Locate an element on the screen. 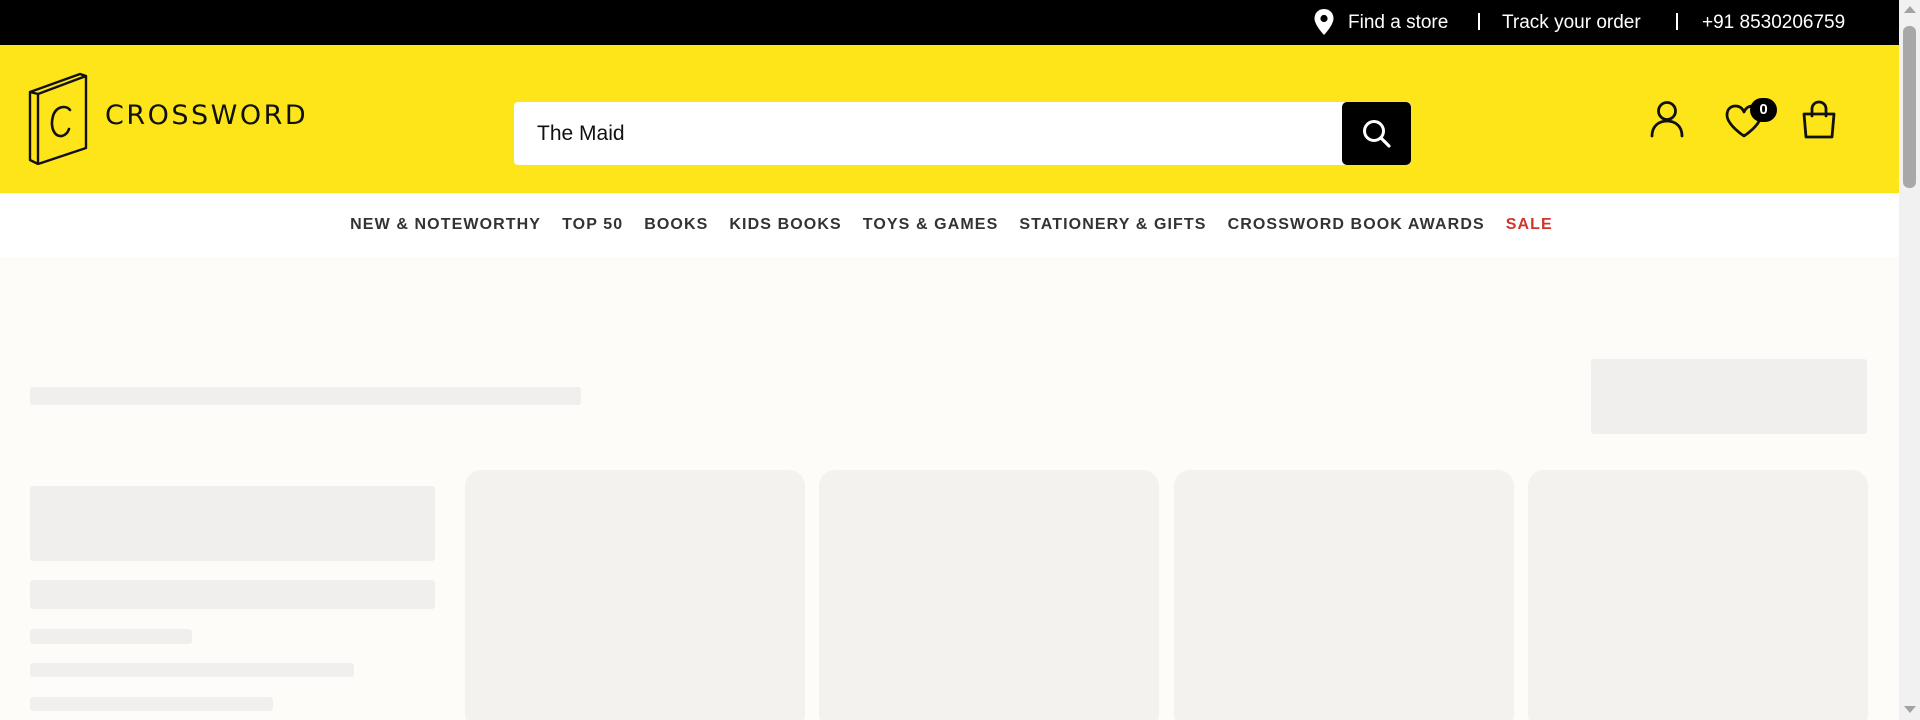  nav-item-sale: SALE is located at coordinates (1529, 225).